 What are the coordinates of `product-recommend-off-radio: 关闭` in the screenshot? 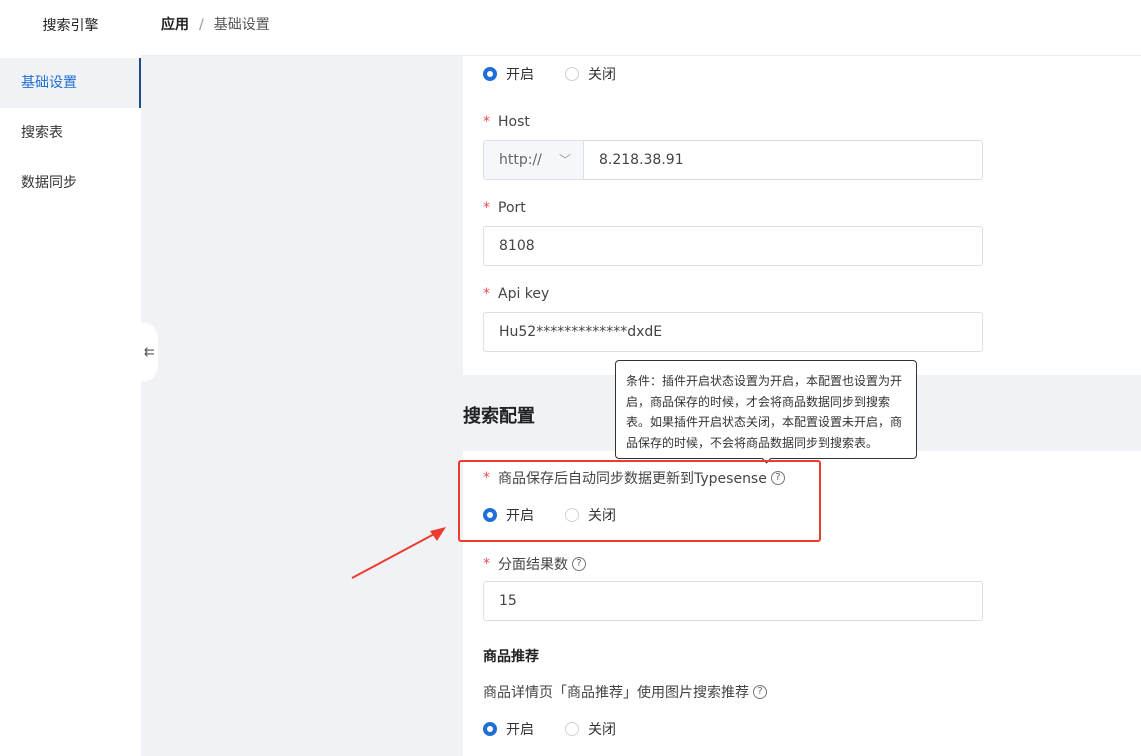 It's located at (590, 729).